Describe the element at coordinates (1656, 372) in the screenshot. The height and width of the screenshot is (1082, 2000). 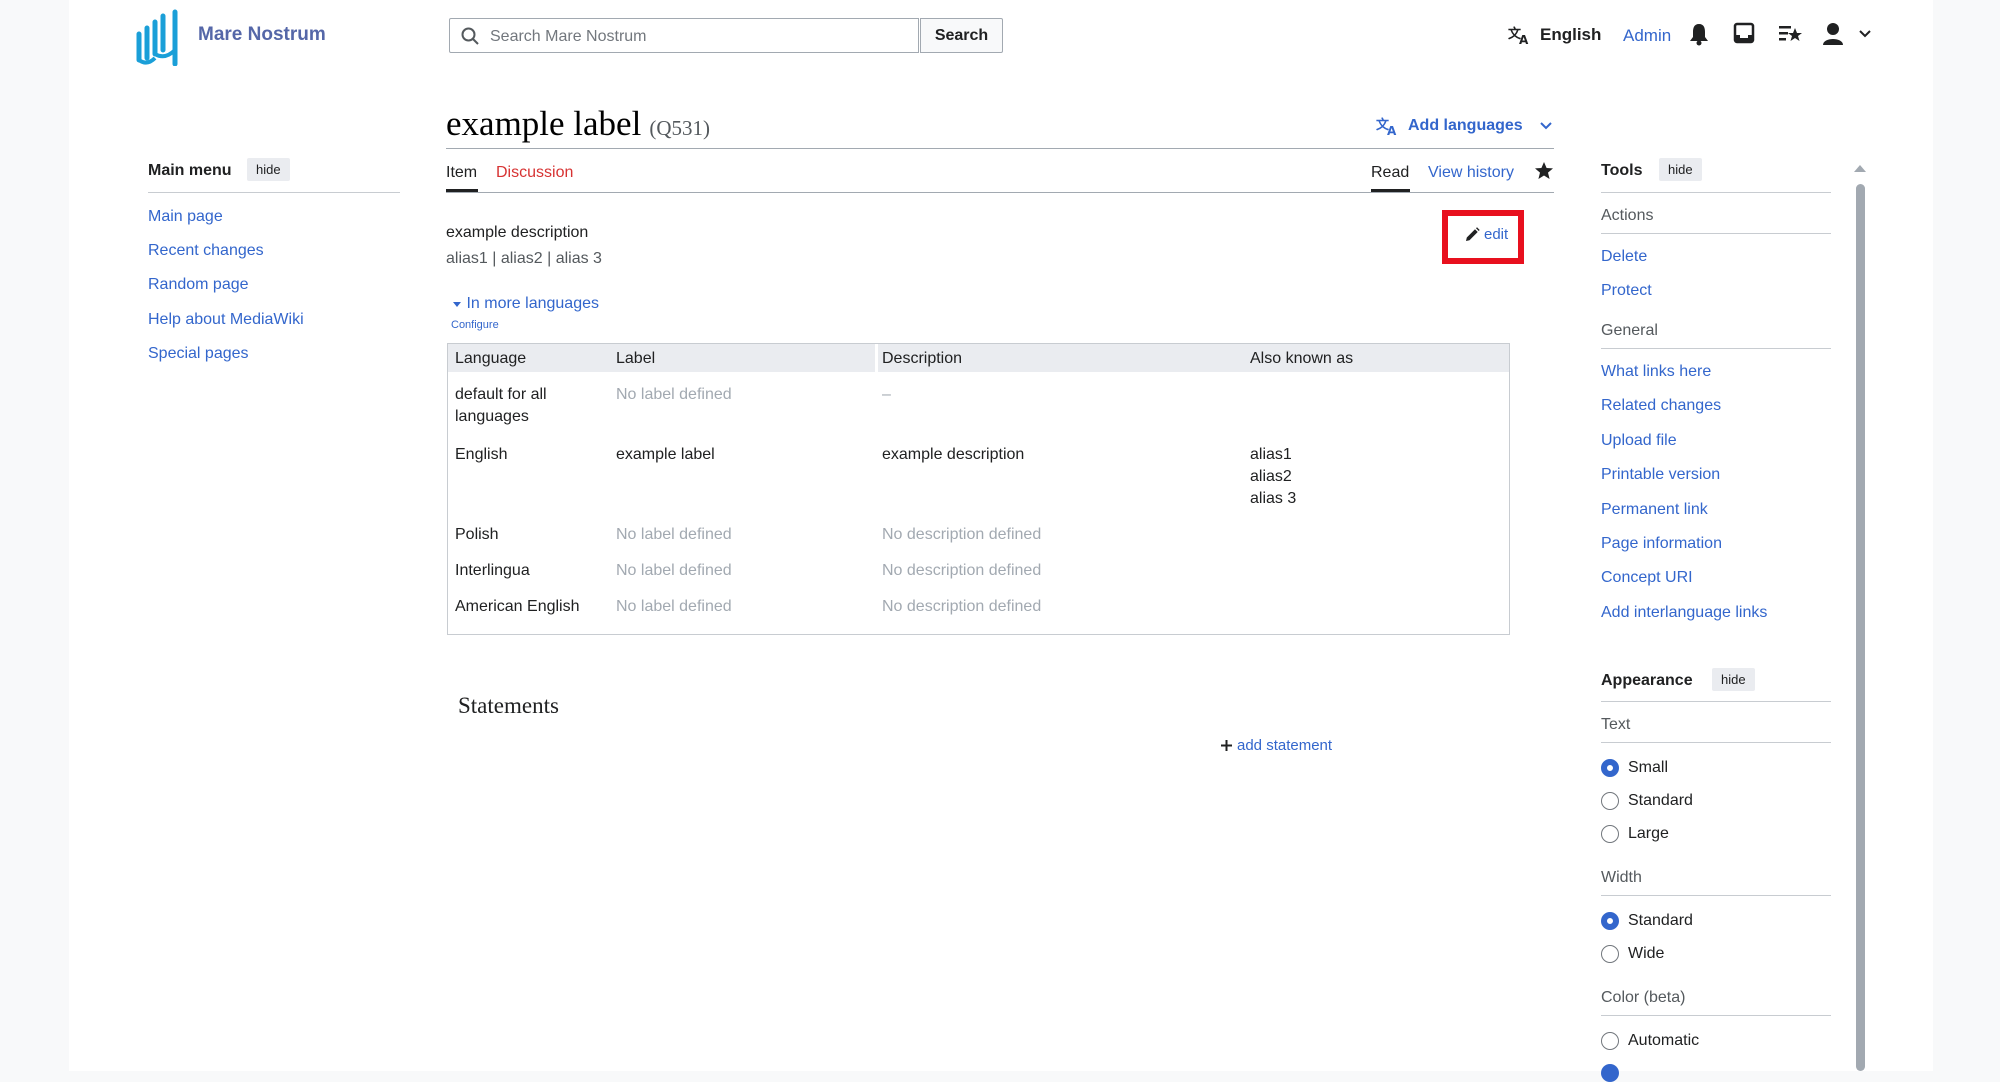
I see `tool-what-links-here: What links here` at that location.